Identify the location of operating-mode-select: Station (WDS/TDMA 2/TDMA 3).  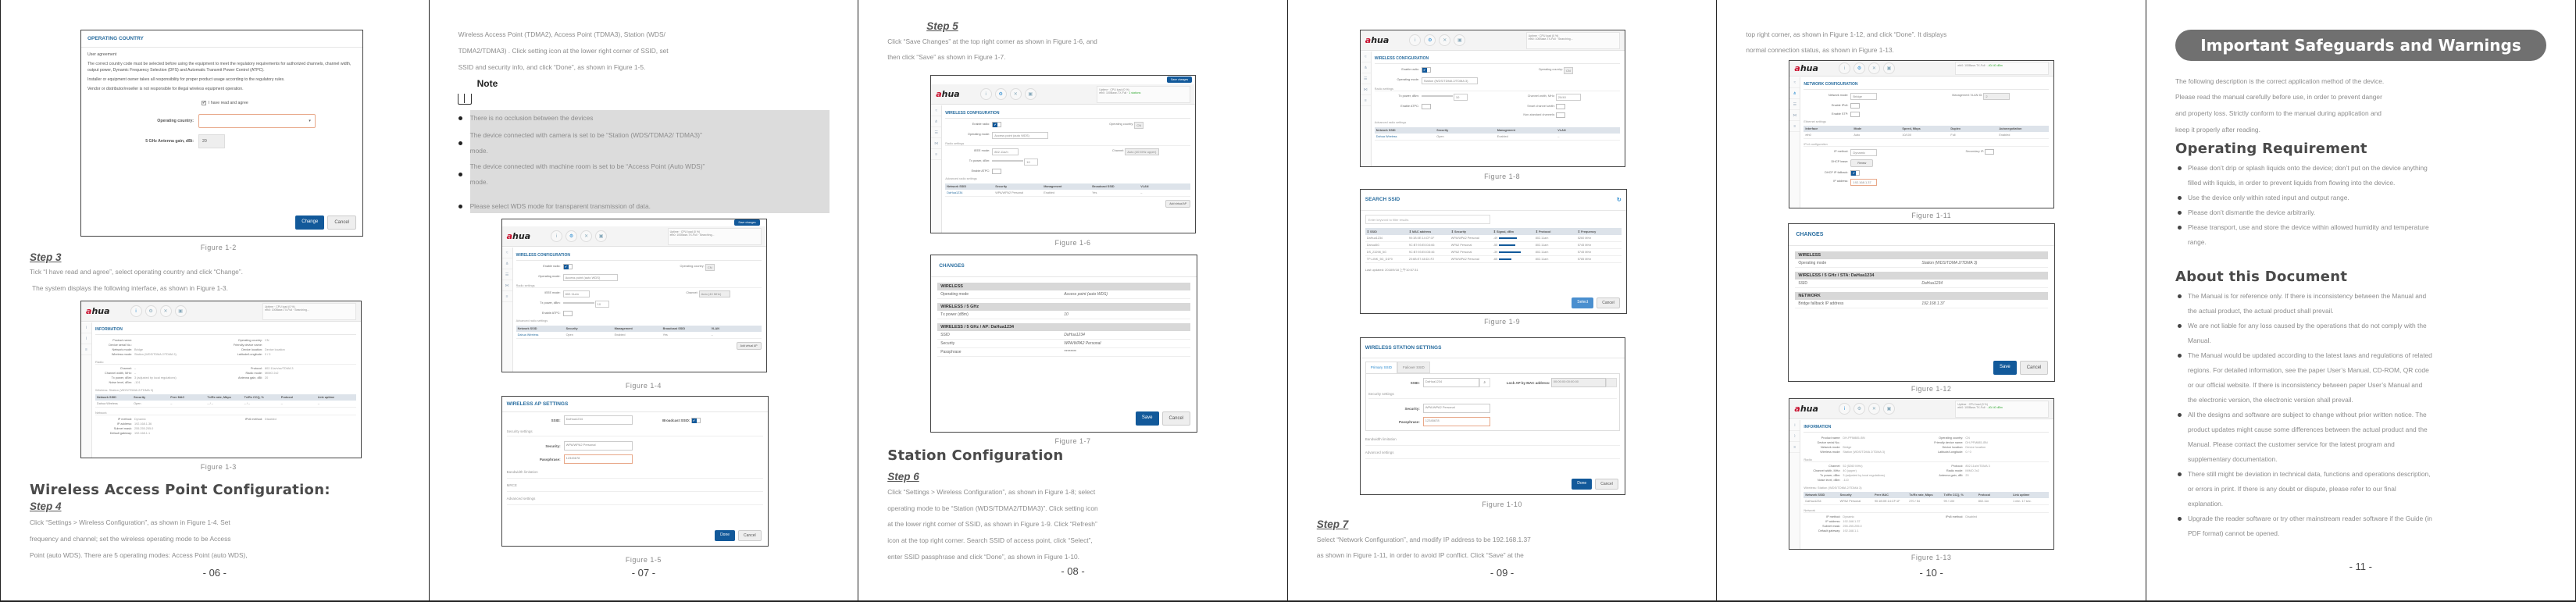
(1449, 80).